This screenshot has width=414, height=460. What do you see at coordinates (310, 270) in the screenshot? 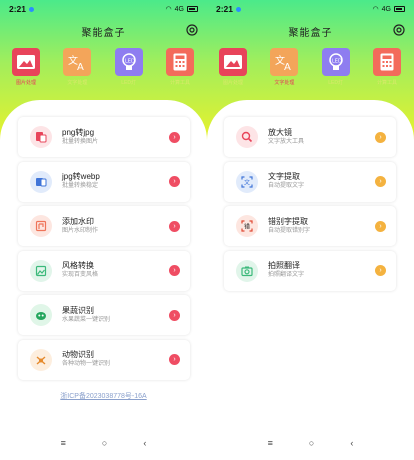
I see `tool-photo-translate: 拍照翻译拍照翻译文字 ›` at bounding box center [310, 270].